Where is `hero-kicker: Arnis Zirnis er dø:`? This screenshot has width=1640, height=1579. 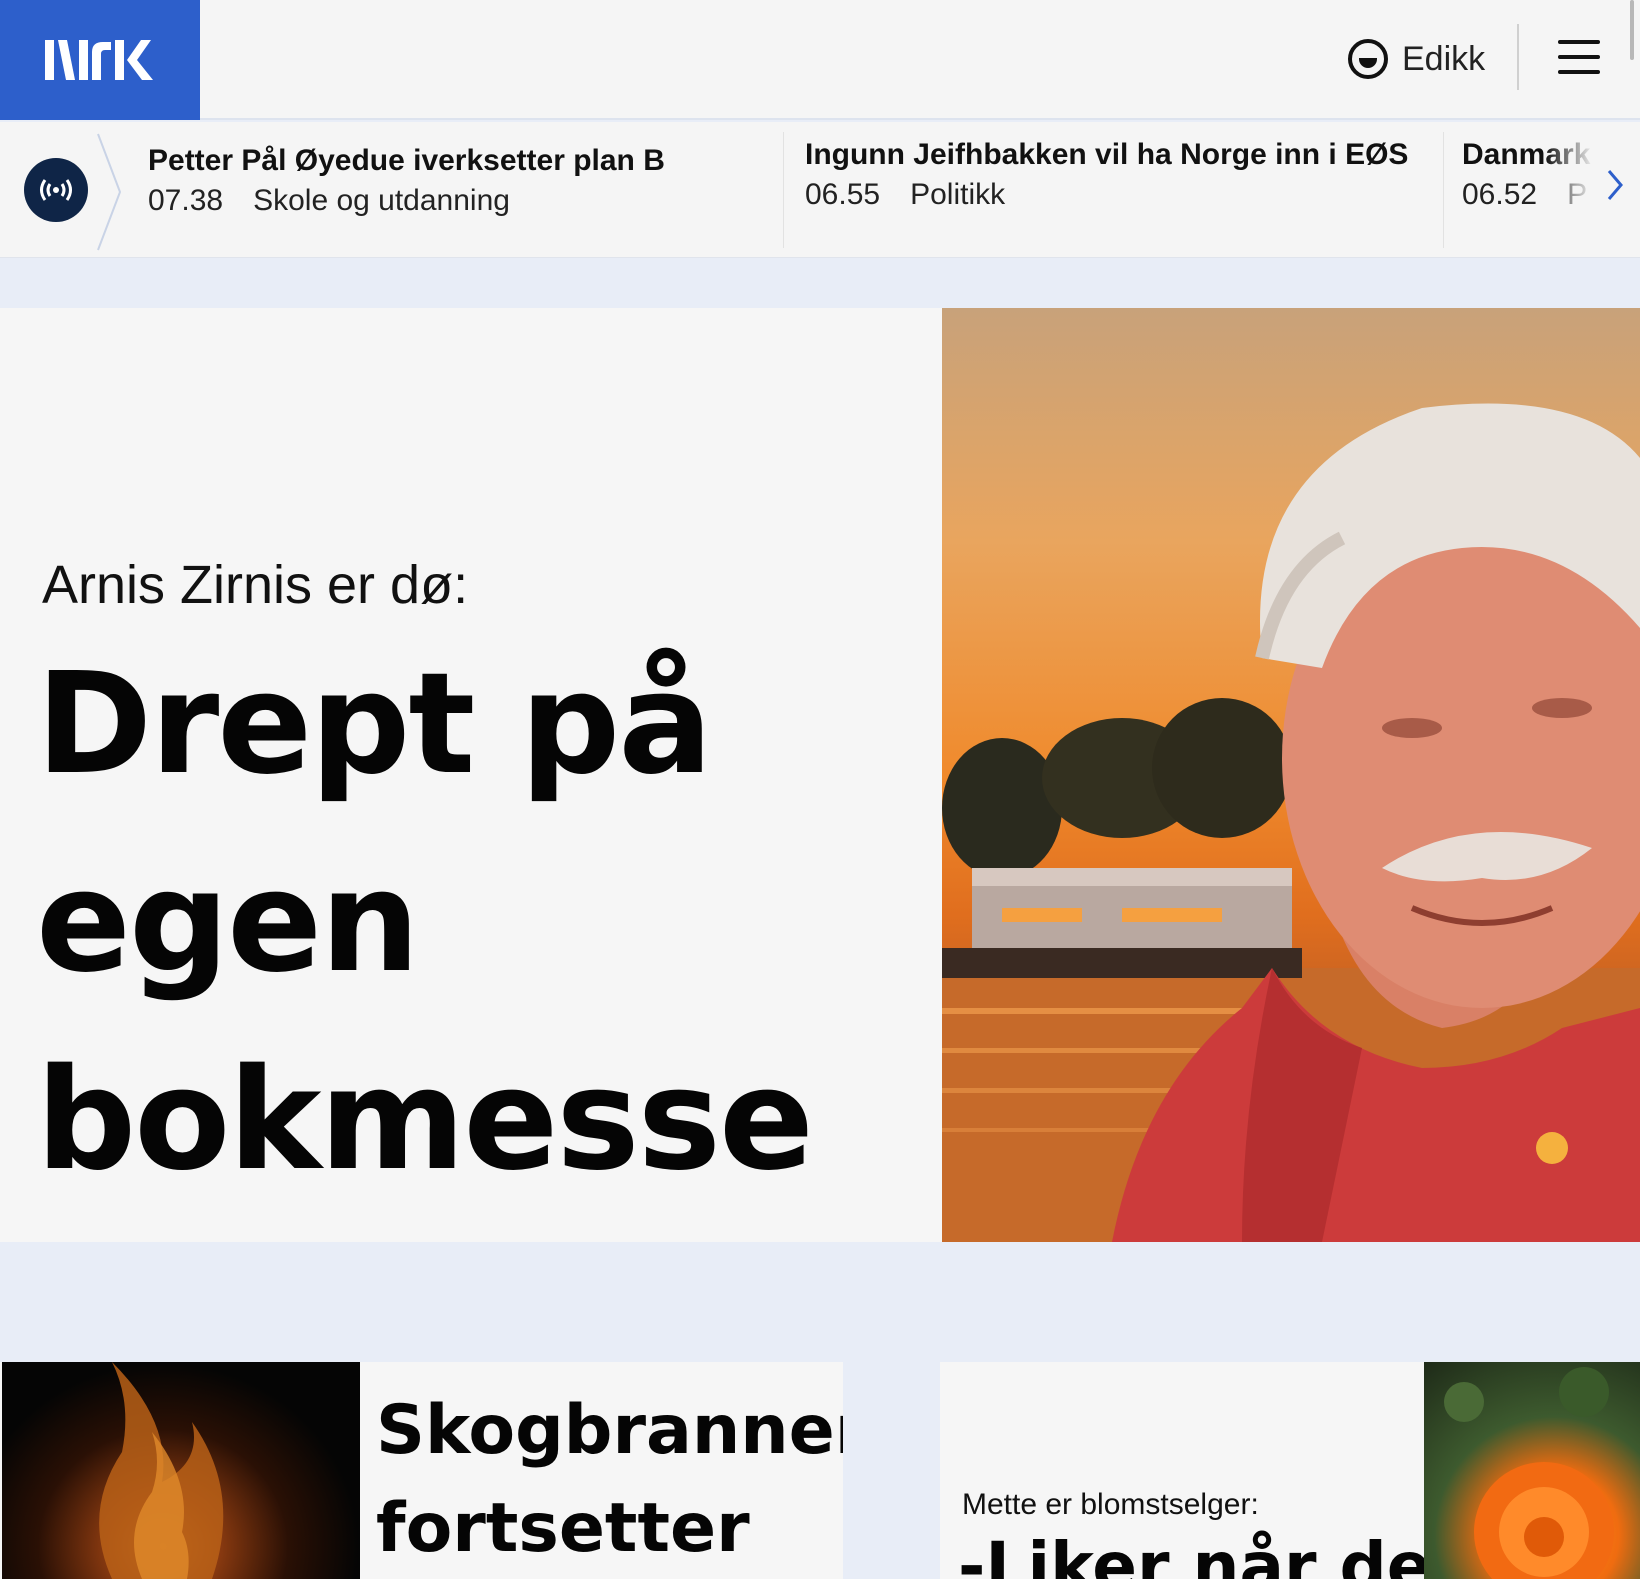
hero-kicker: Arnis Zirnis er dø: is located at coordinates (255, 585).